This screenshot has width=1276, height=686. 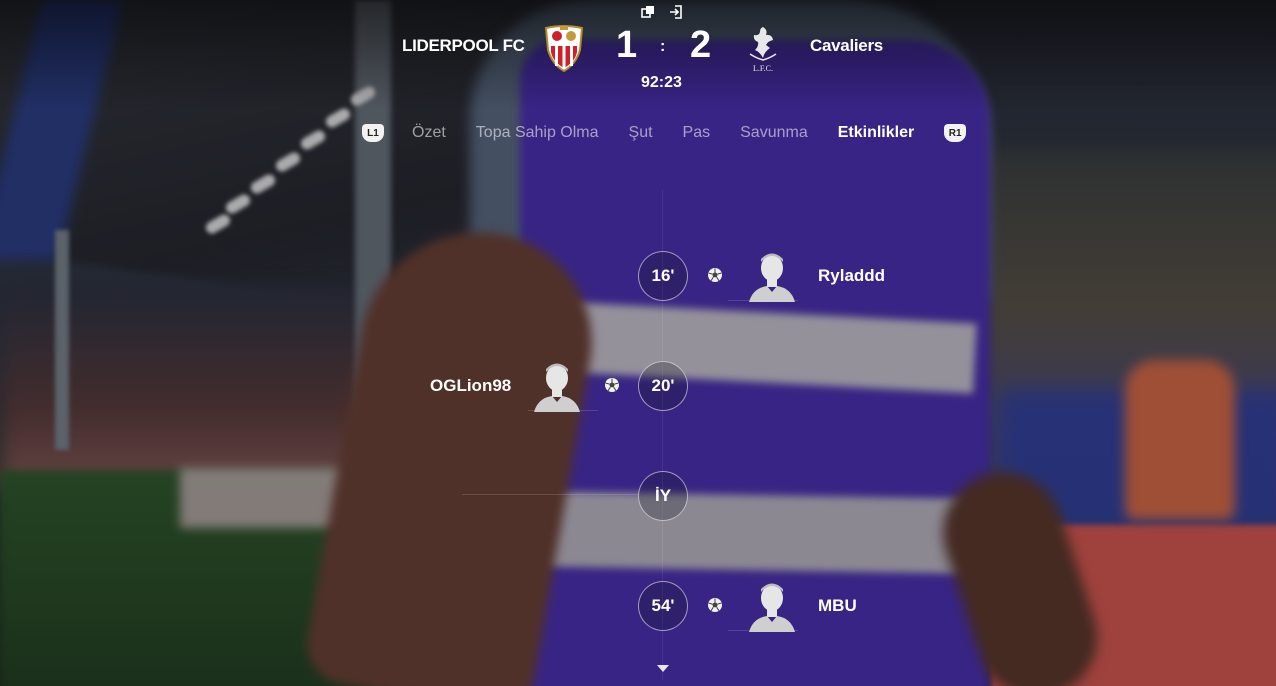 What do you see at coordinates (550, 494) in the screenshot?
I see `divider` at bounding box center [550, 494].